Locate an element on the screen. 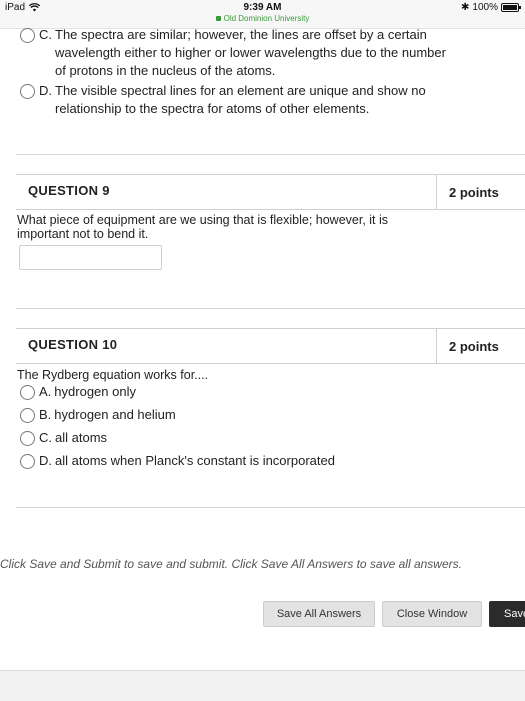  question-title: QUESTION 9 is located at coordinates (69, 190).